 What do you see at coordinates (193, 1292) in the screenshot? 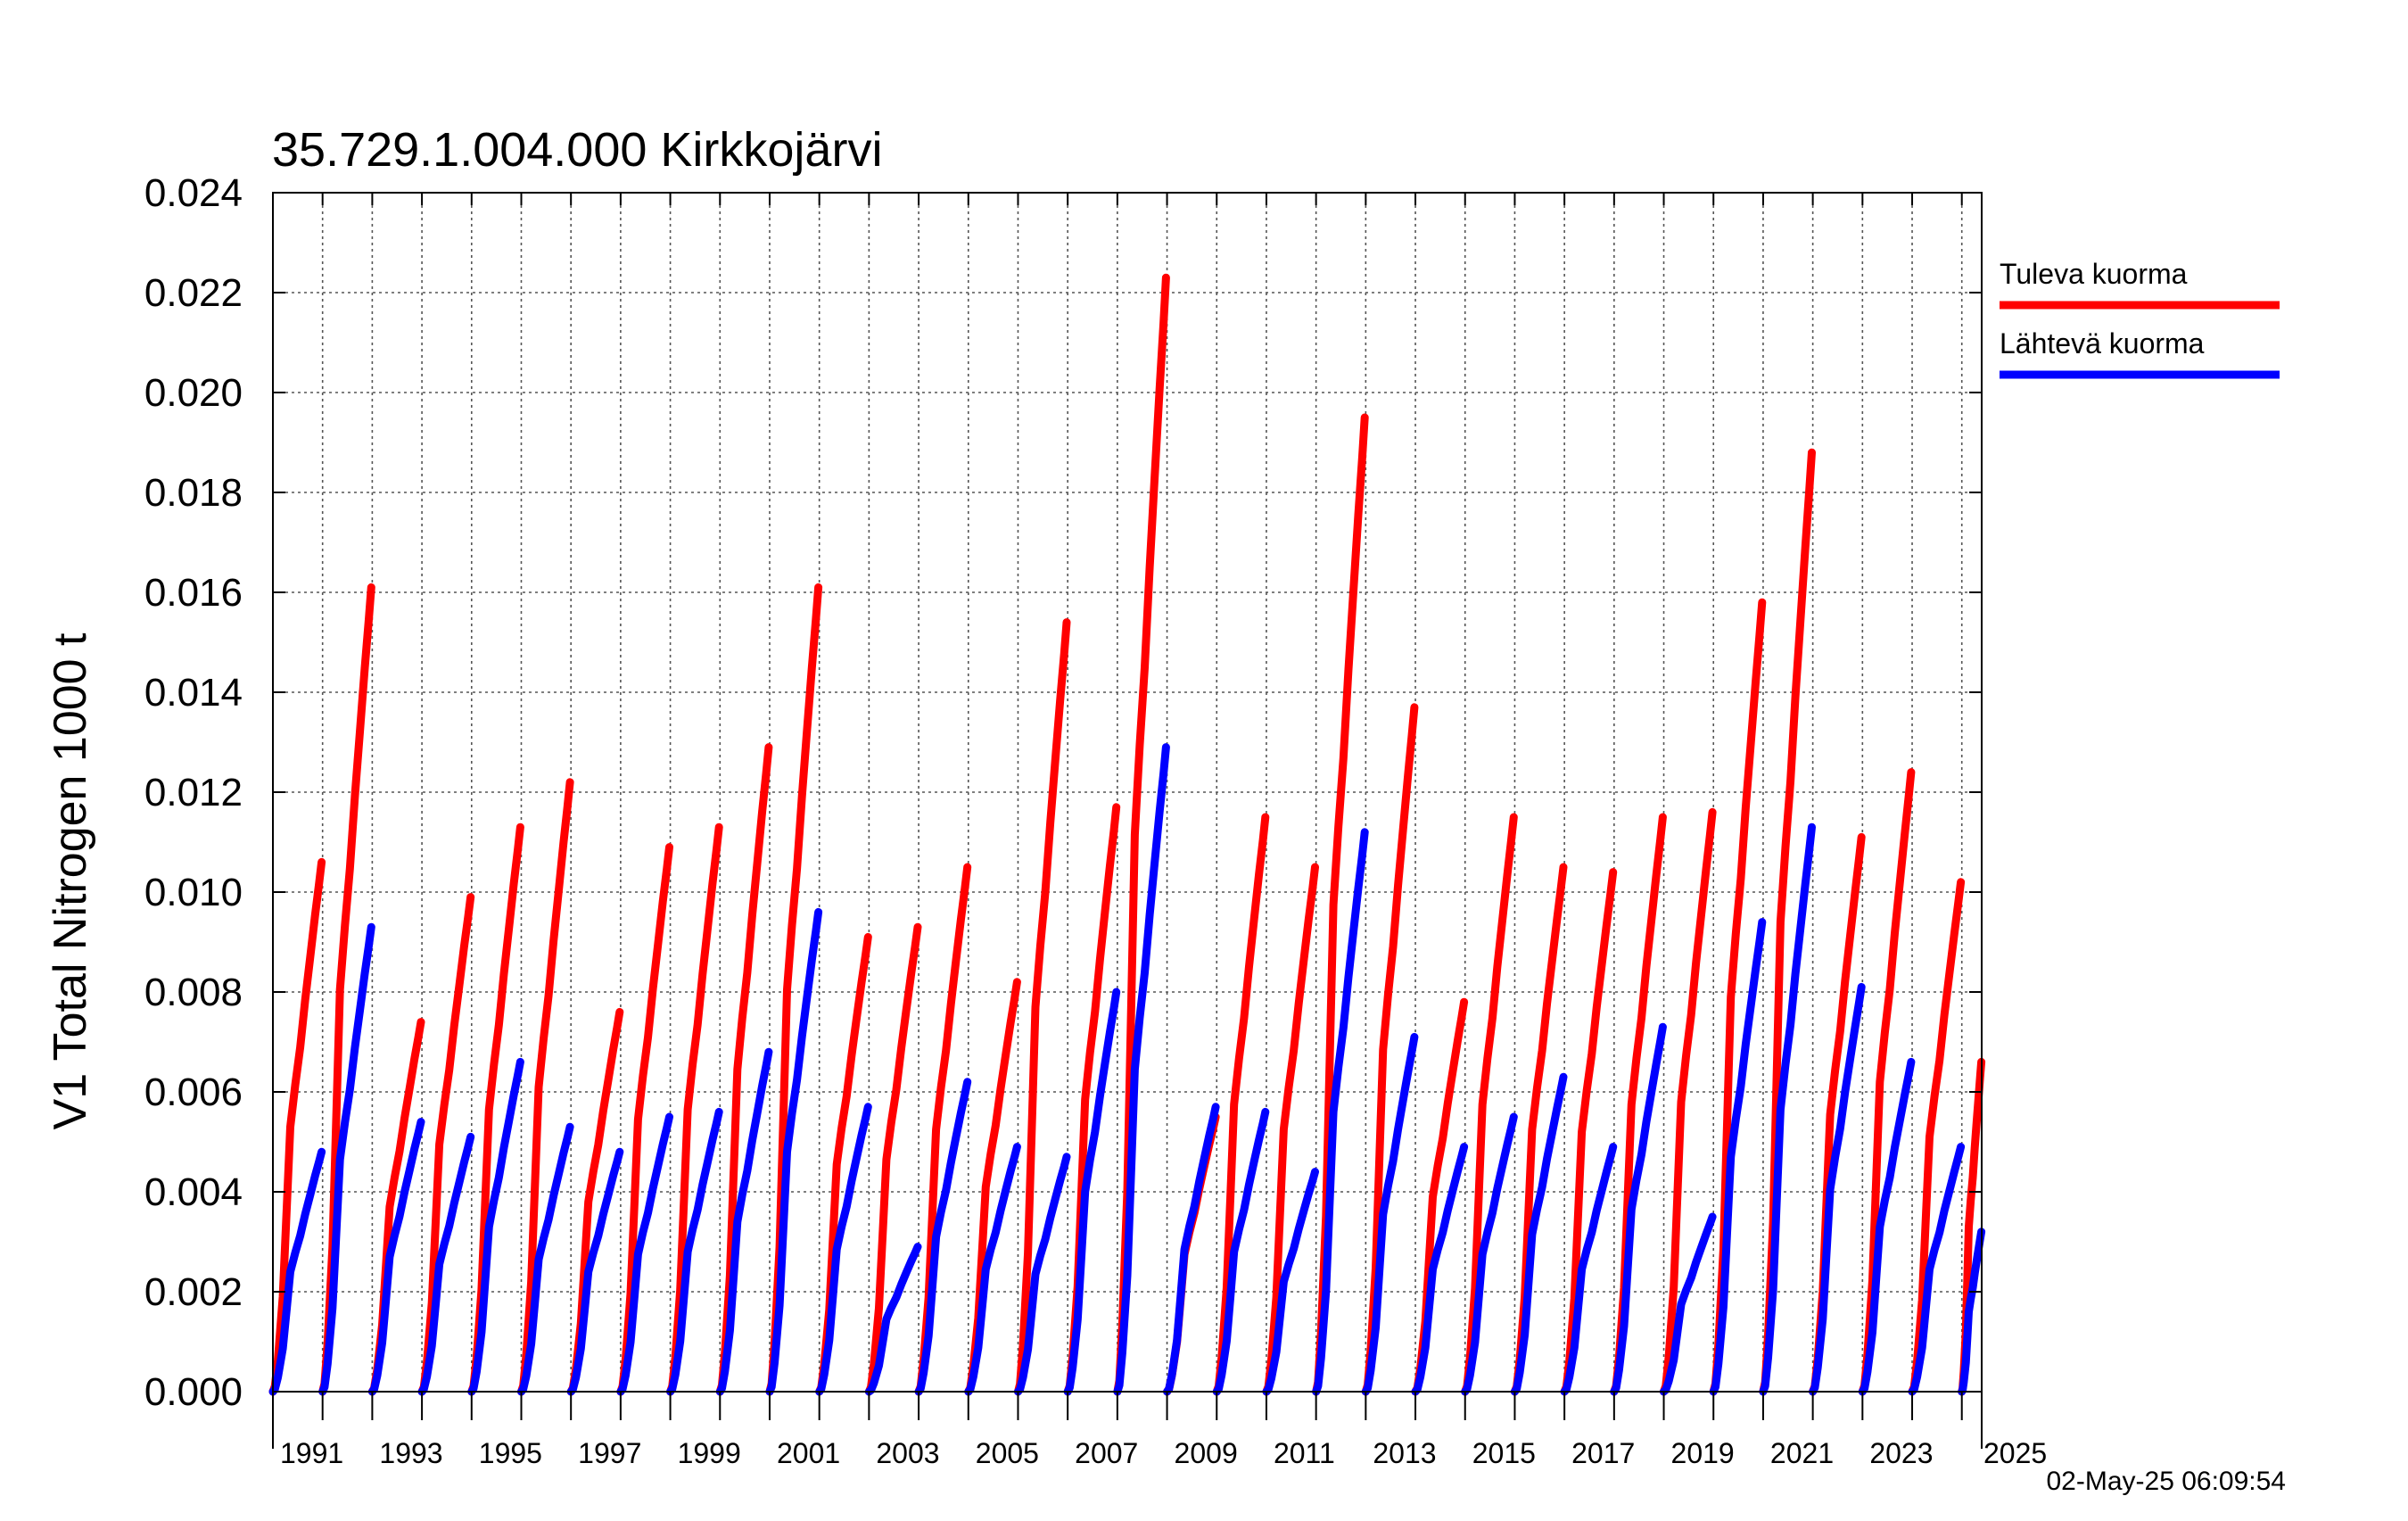
I see `y-tick-label: 0.002` at bounding box center [193, 1292].